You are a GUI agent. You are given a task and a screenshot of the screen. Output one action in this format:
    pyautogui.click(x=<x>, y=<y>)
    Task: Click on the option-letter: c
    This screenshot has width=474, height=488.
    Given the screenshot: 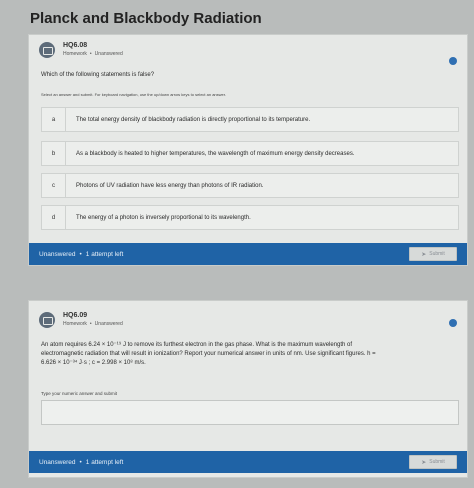 What is the action you would take?
    pyautogui.click(x=54, y=185)
    